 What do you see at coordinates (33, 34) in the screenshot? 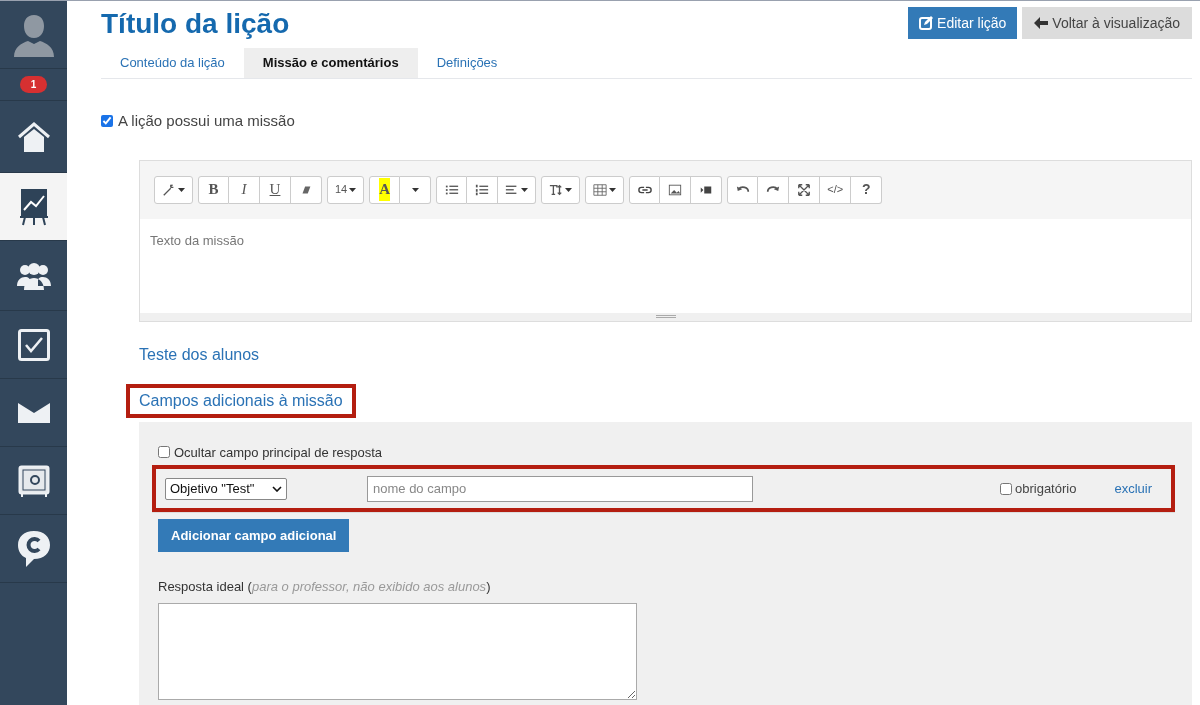
I see `avatar-icon` at bounding box center [33, 34].